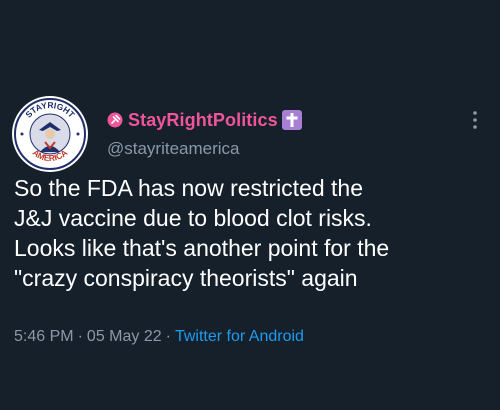  Describe the element at coordinates (115, 120) in the screenshot. I see `pin-icon` at that location.